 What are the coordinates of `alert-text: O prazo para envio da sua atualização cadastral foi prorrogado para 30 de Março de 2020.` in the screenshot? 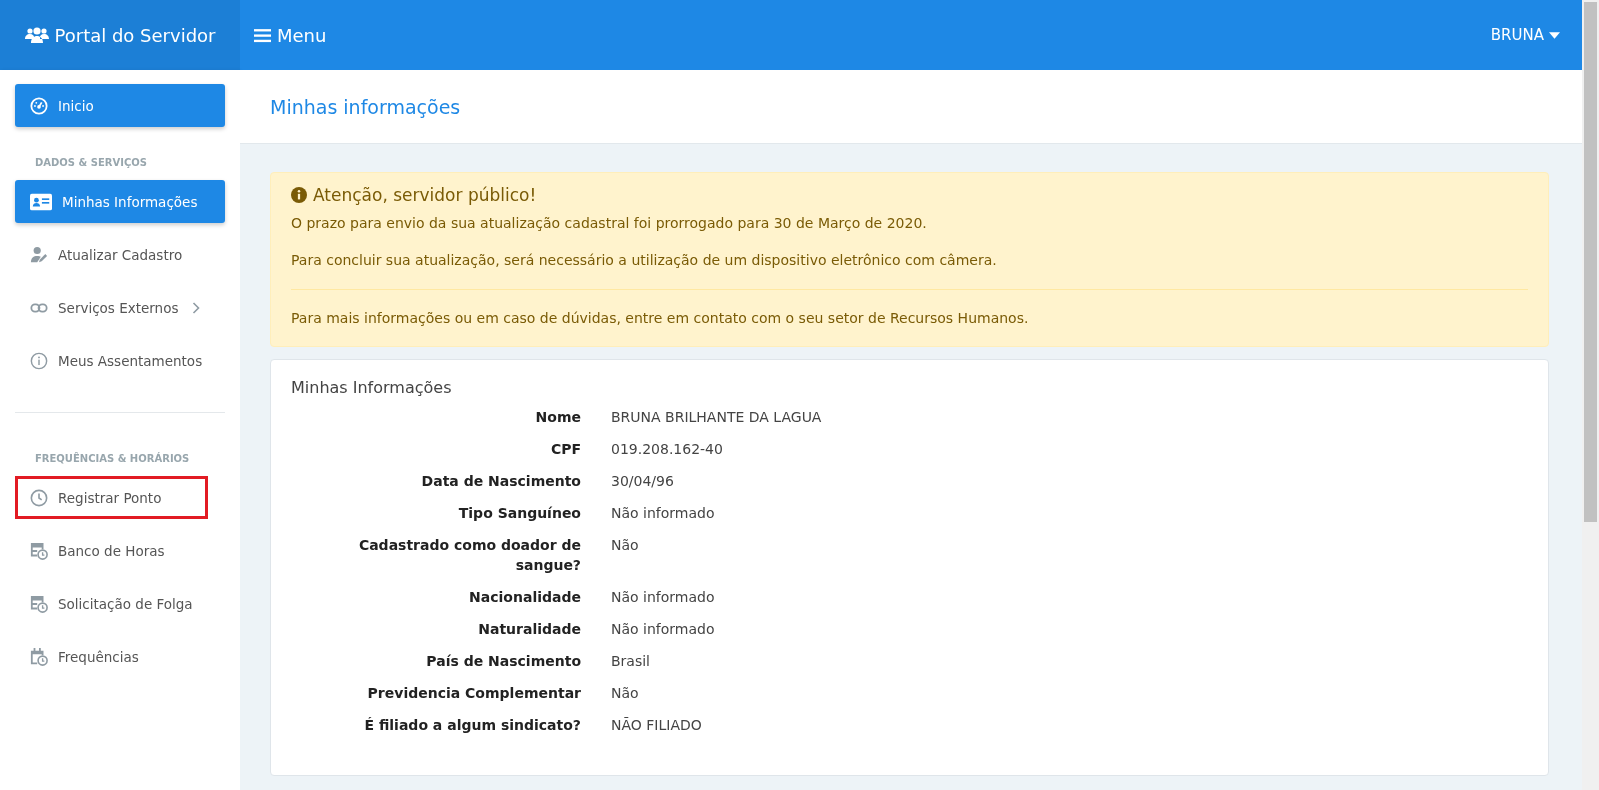 It's located at (609, 223).